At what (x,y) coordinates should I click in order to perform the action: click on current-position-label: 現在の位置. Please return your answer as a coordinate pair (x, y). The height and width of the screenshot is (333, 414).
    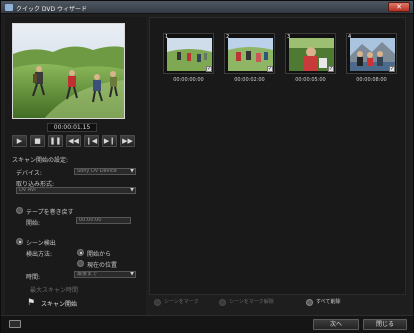
    Looking at the image, I should click on (102, 265).